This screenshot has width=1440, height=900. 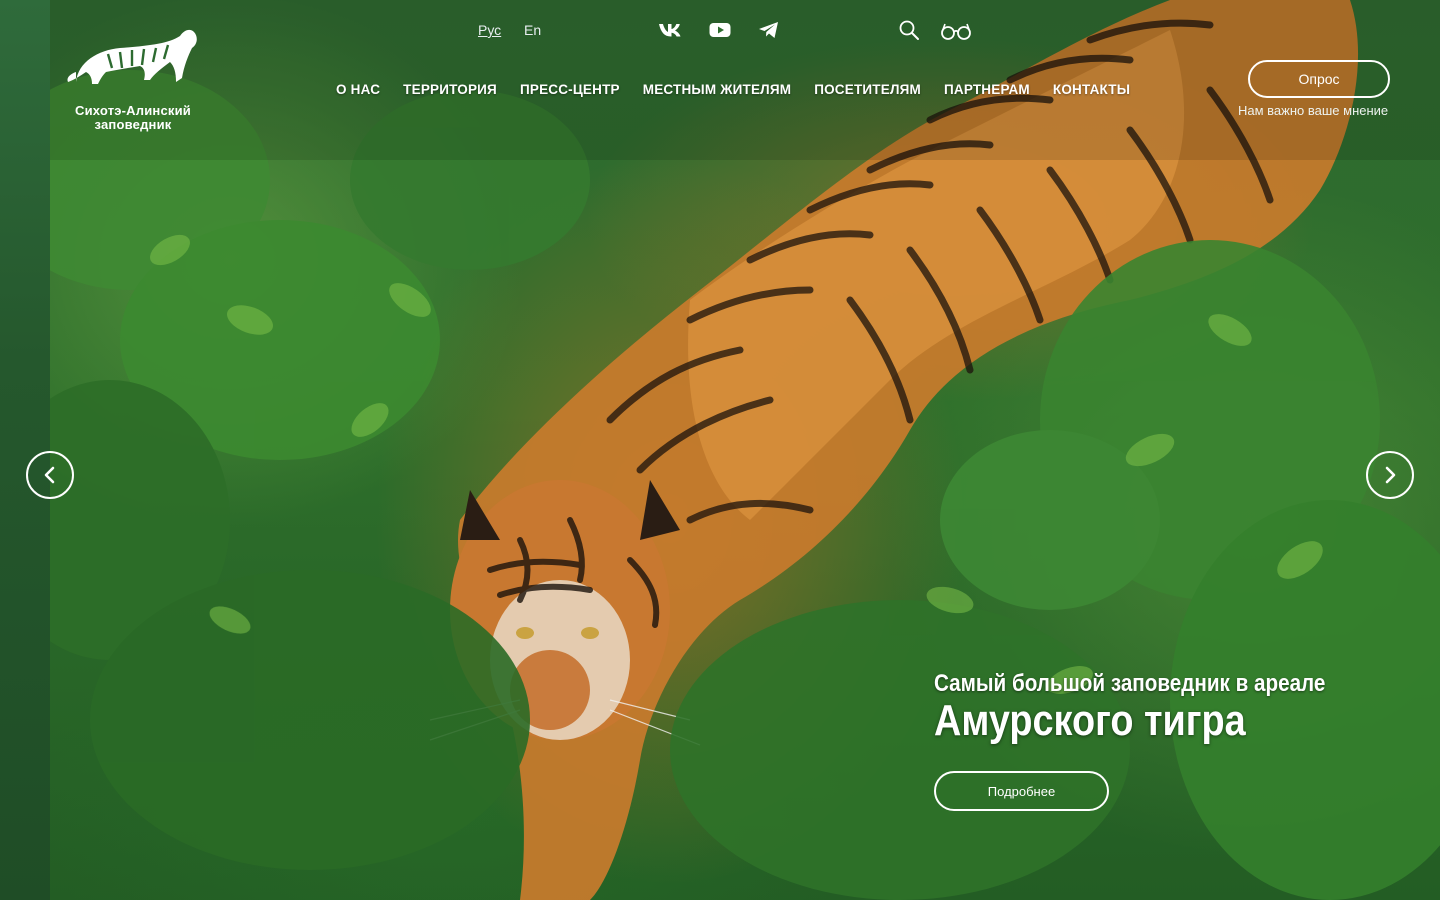 I want to click on reserve-logo: Сихотэ-Алинский заповедник, so click(x=133, y=77).